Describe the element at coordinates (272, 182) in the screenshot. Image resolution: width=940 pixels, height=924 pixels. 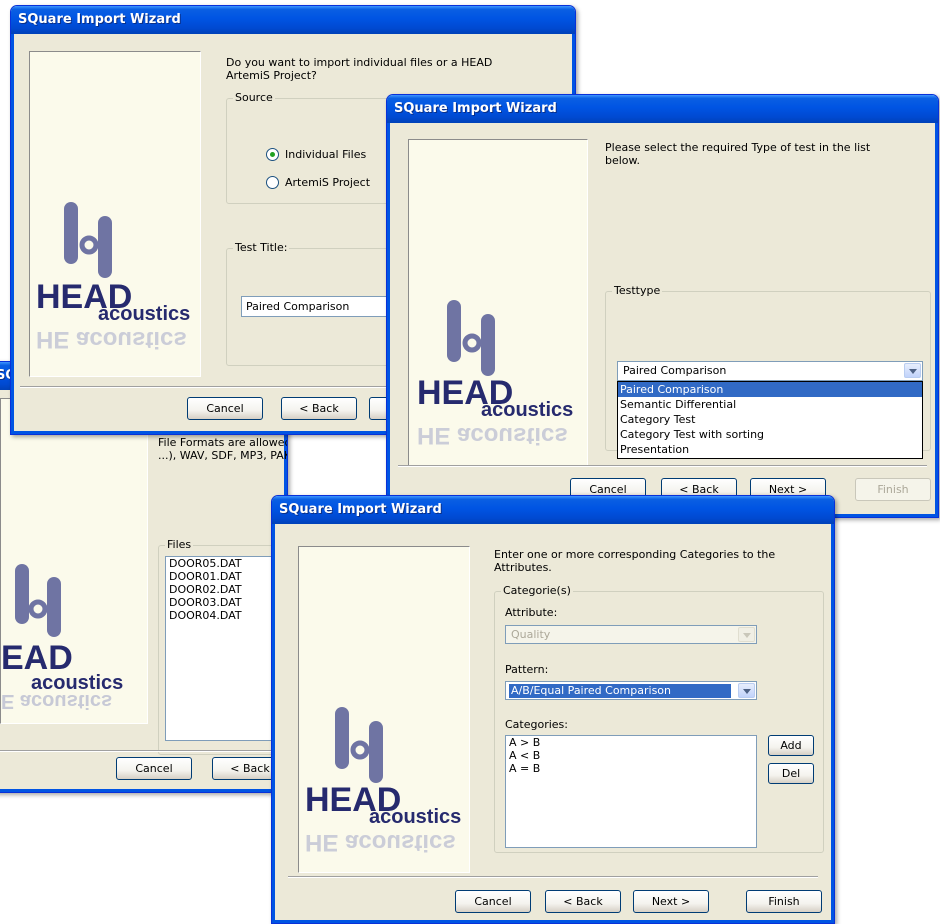
I see `artemis-project-radio` at that location.